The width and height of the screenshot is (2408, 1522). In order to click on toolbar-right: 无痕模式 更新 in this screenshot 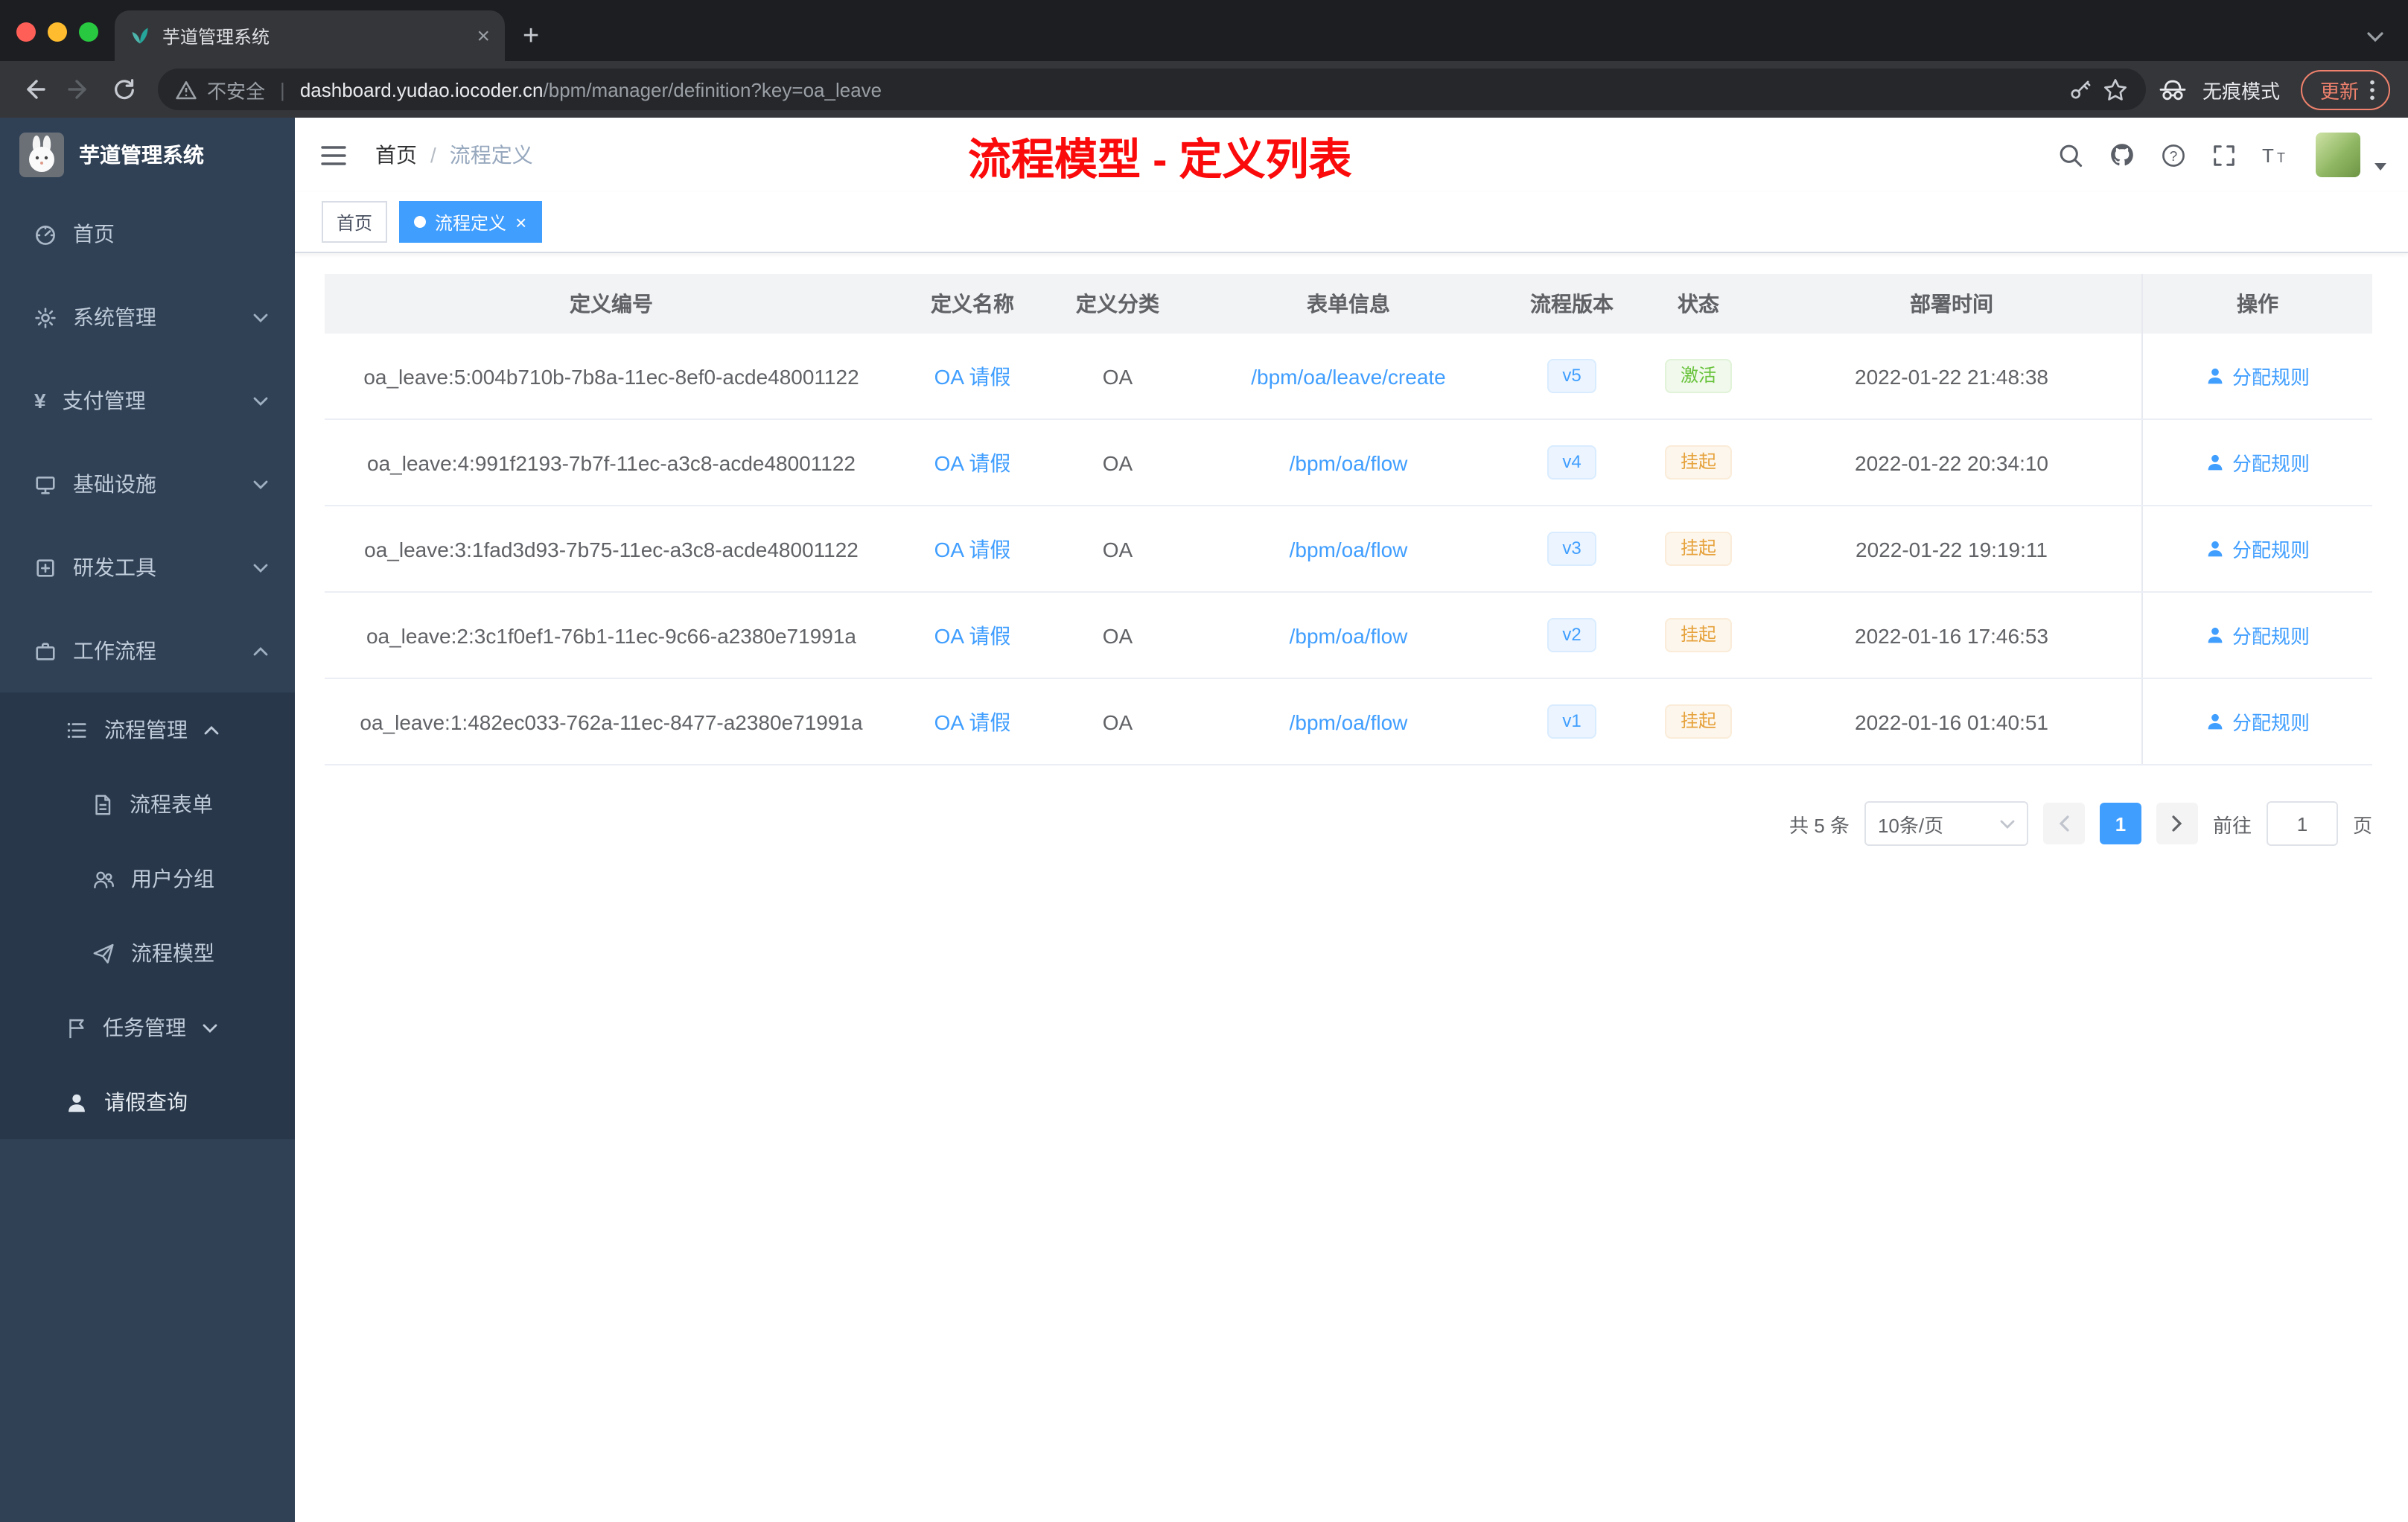, I will do `click(2274, 89)`.